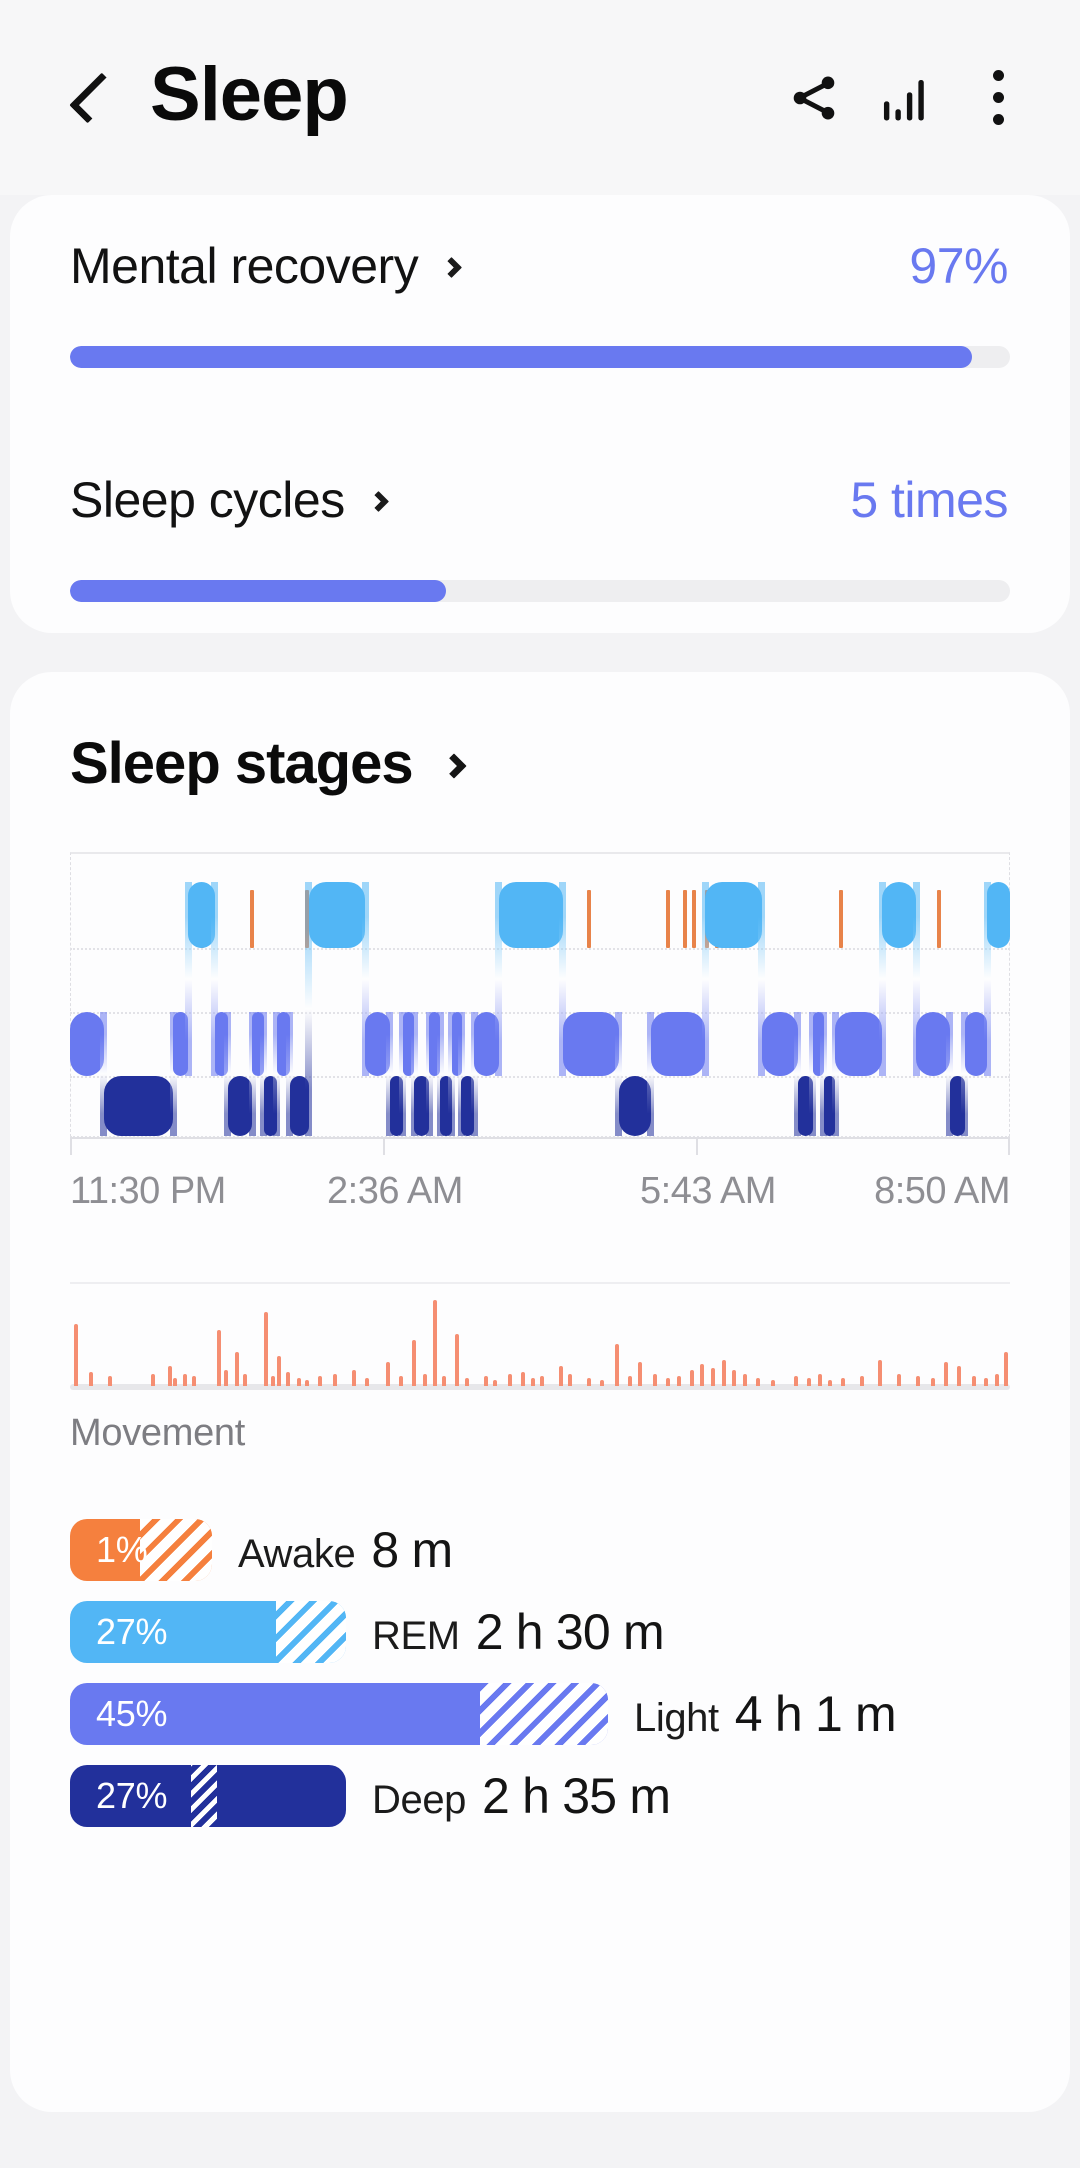  Describe the element at coordinates (540, 591) in the screenshot. I see `sleep-cycles-progress-track` at that location.